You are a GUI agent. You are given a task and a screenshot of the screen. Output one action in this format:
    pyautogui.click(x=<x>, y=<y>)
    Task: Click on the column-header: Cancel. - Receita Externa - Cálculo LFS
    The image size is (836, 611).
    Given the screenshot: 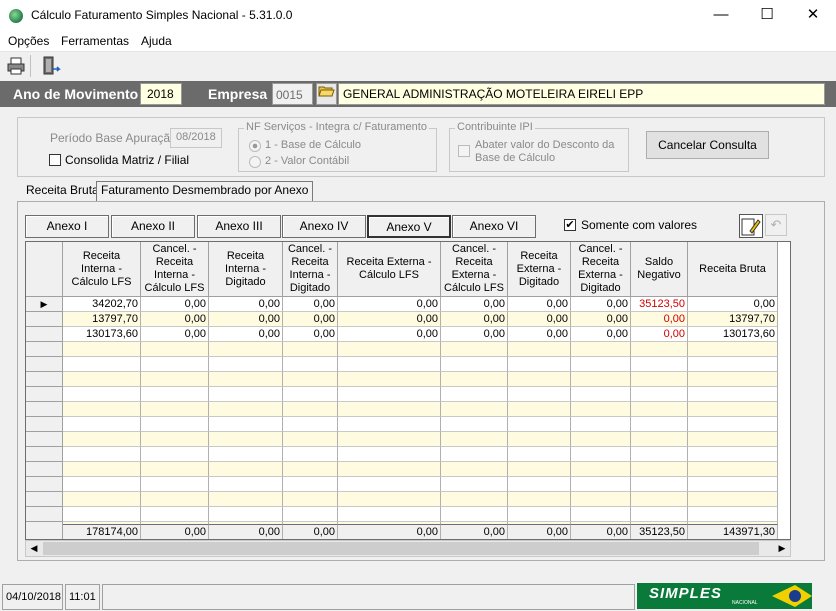 What is the action you would take?
    pyautogui.click(x=474, y=269)
    